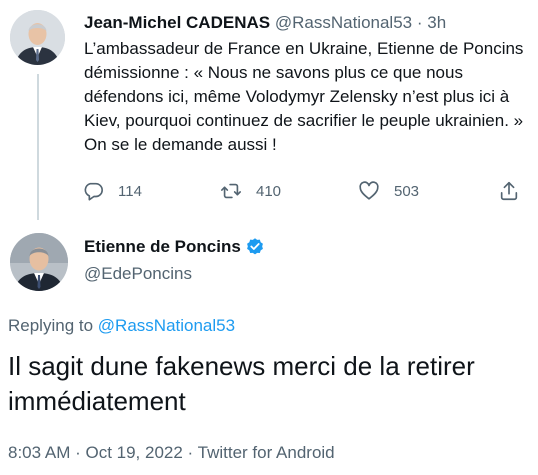 The height and width of the screenshot is (475, 538). I want to click on parent-author-handle: @RassNational53, so click(343, 22).